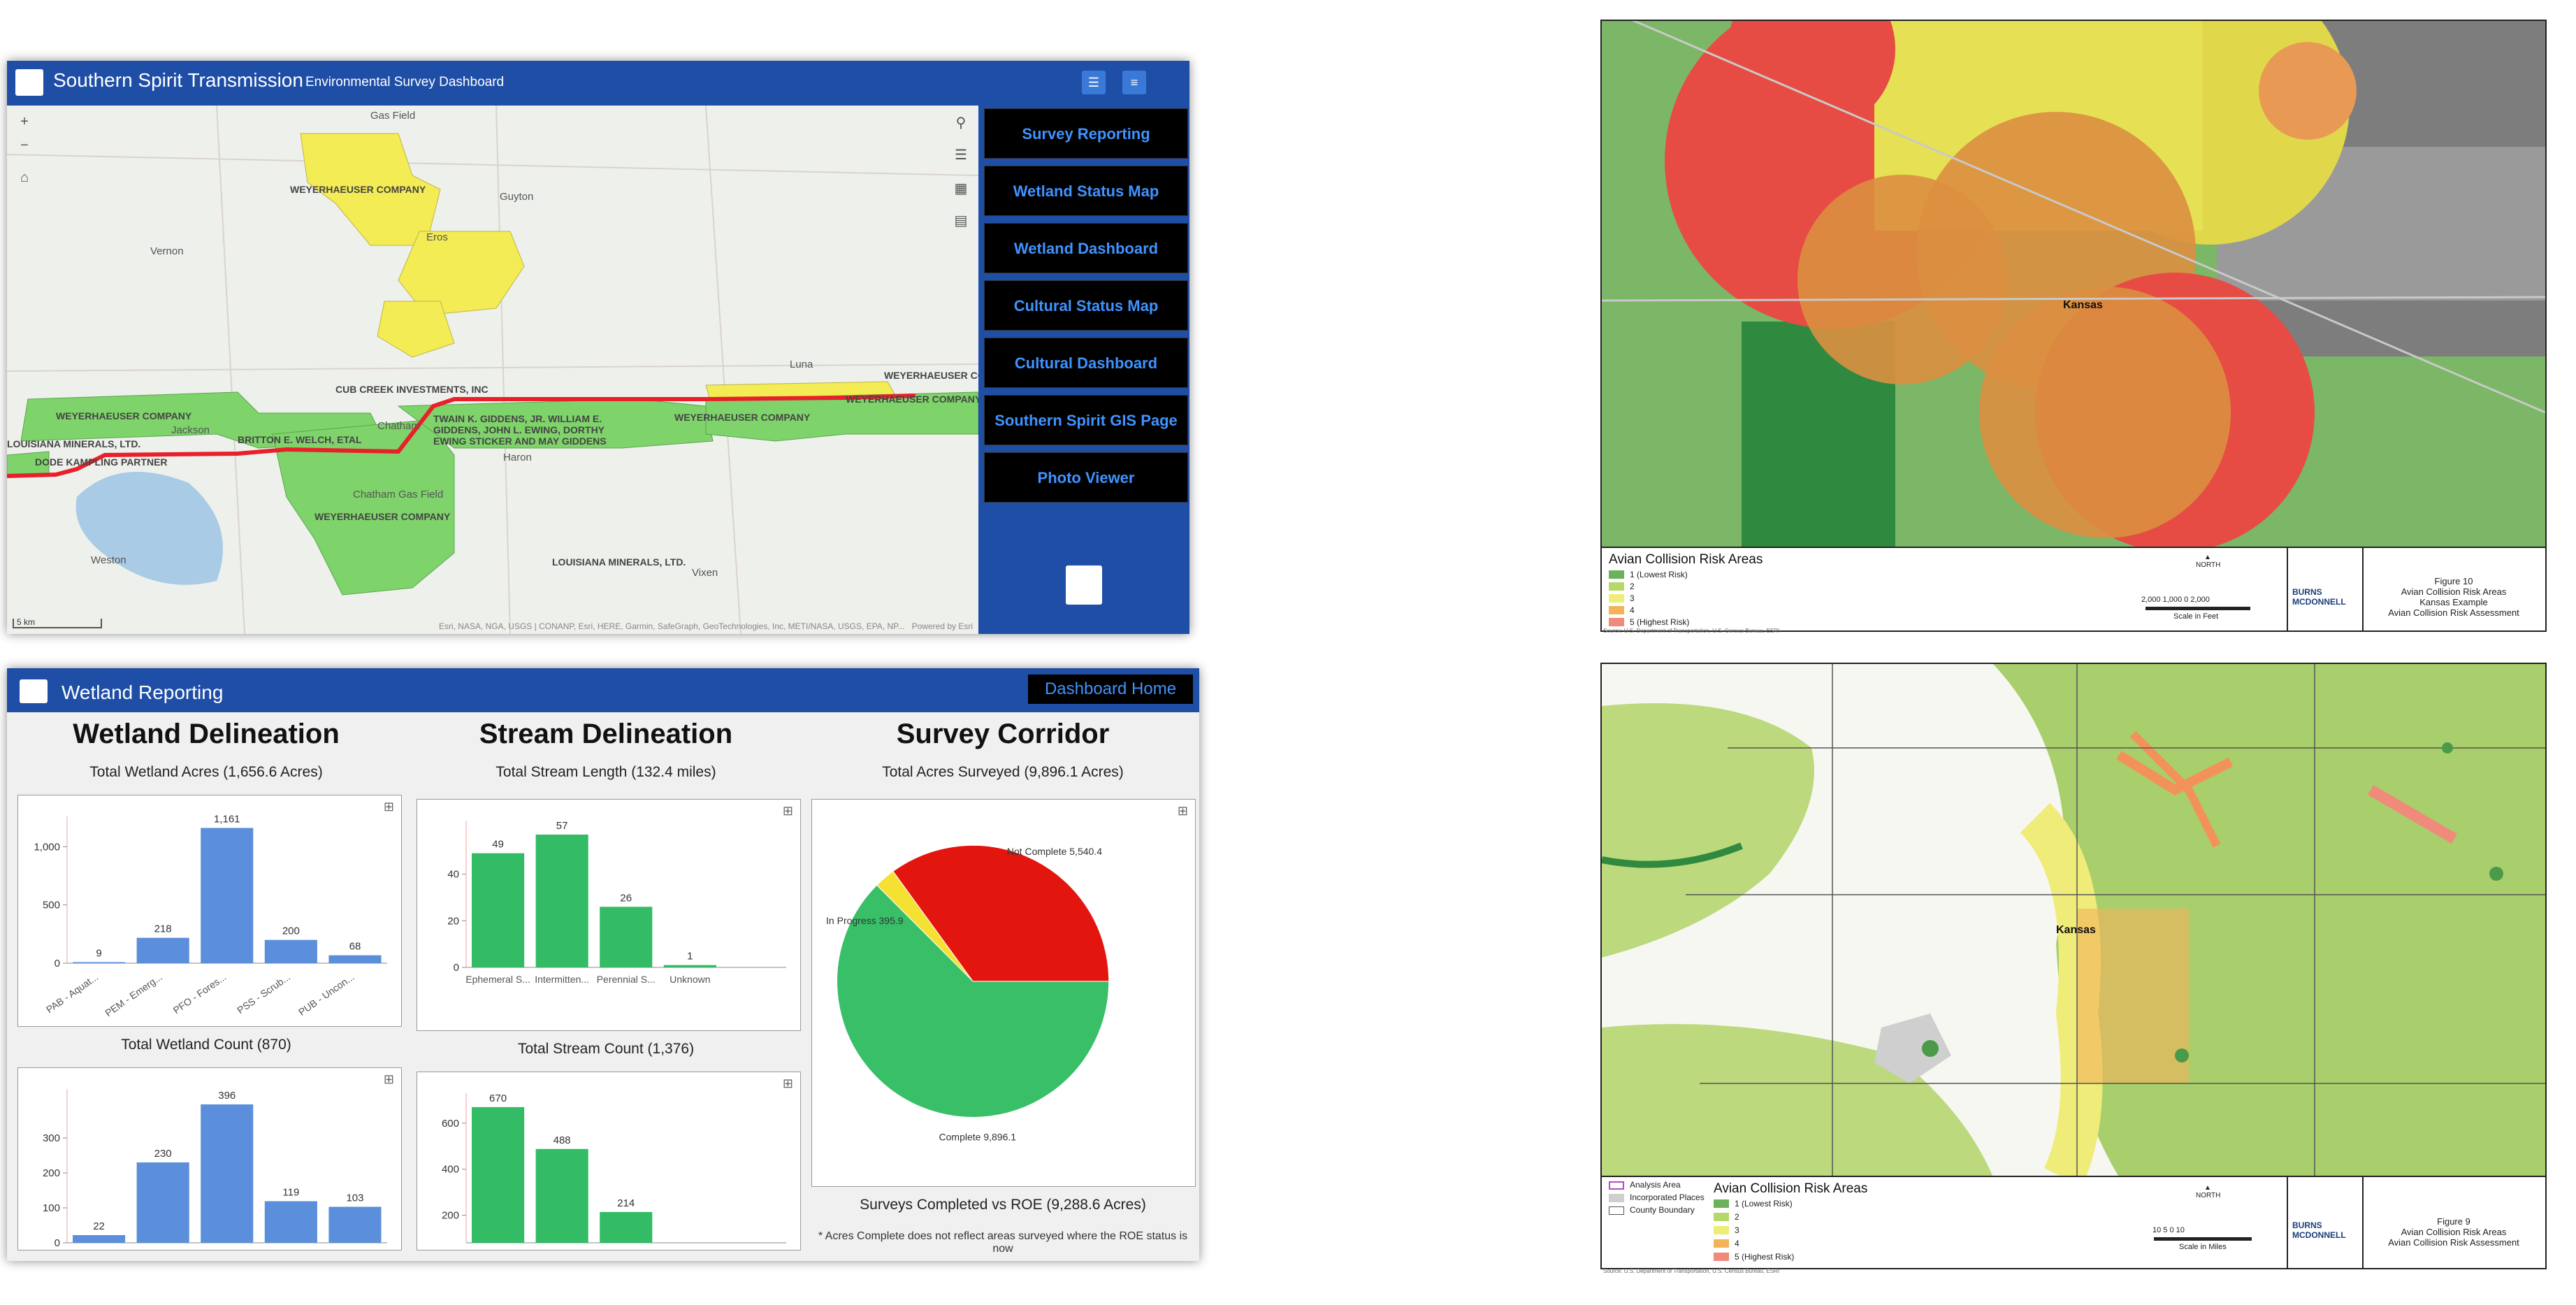 Image resolution: width=2576 pixels, height=1305 pixels. Describe the element at coordinates (453, 875) in the screenshot. I see `y-tick-label: 40` at that location.